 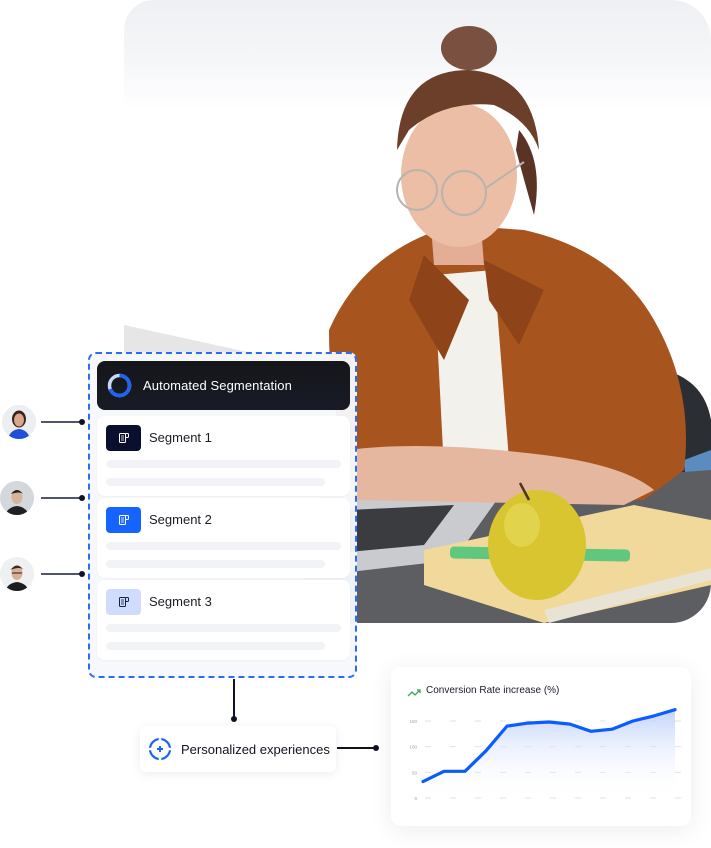 I want to click on conversion-chart-card: Conversion Rate increase (%) 0 50 100 150, so click(x=541, y=746).